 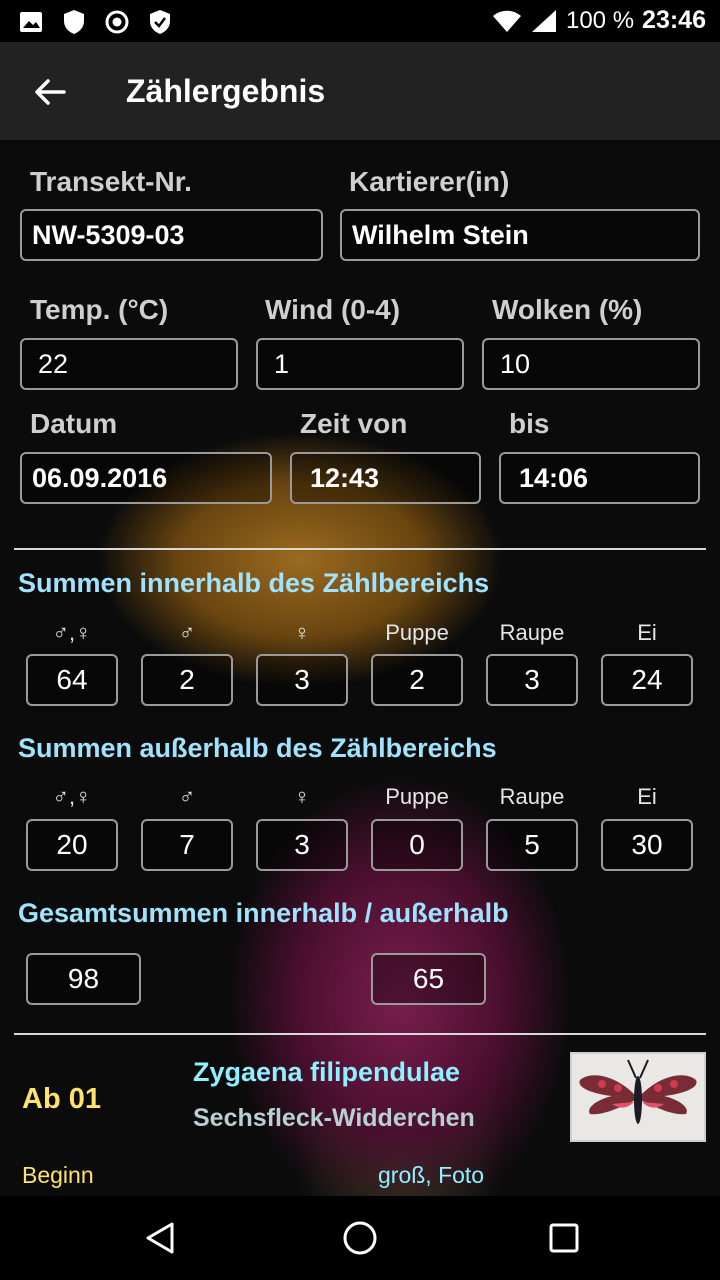 I want to click on status-icons-right: 100 % 23:46, so click(x=599, y=20).